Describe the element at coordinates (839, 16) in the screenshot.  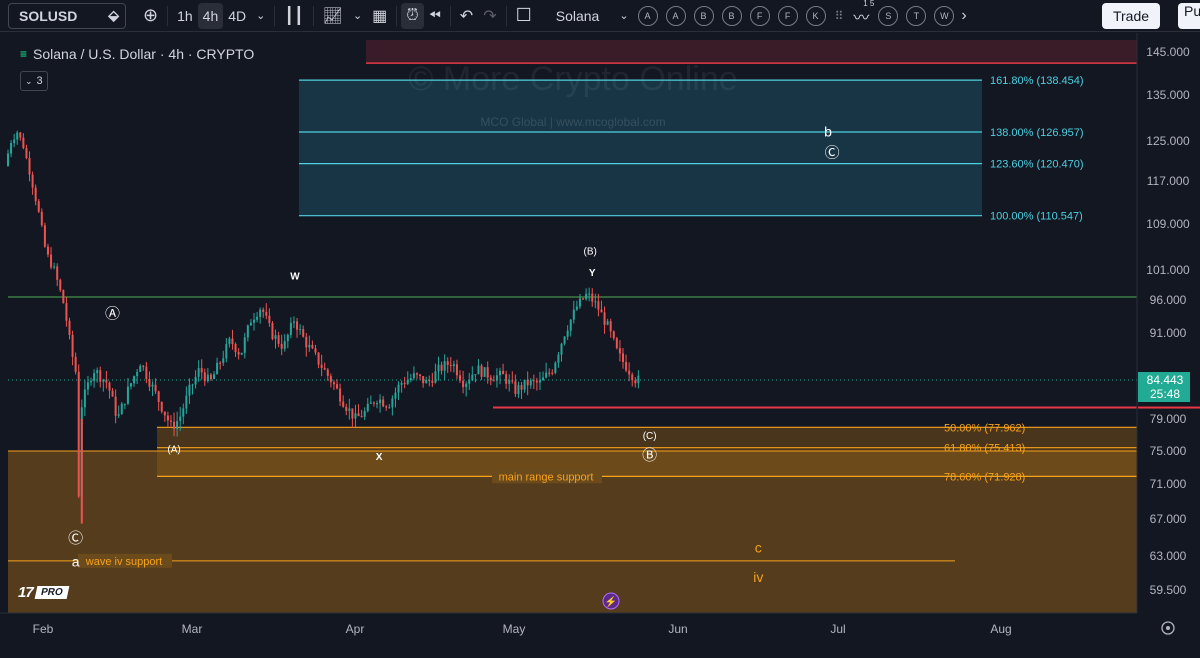
I see `drag-handle-icon: ⠿` at that location.